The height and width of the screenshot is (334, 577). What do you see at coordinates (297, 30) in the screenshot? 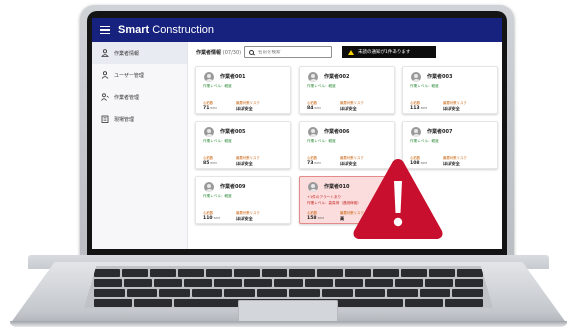
I see `app-header: Smart Construction` at bounding box center [297, 30].